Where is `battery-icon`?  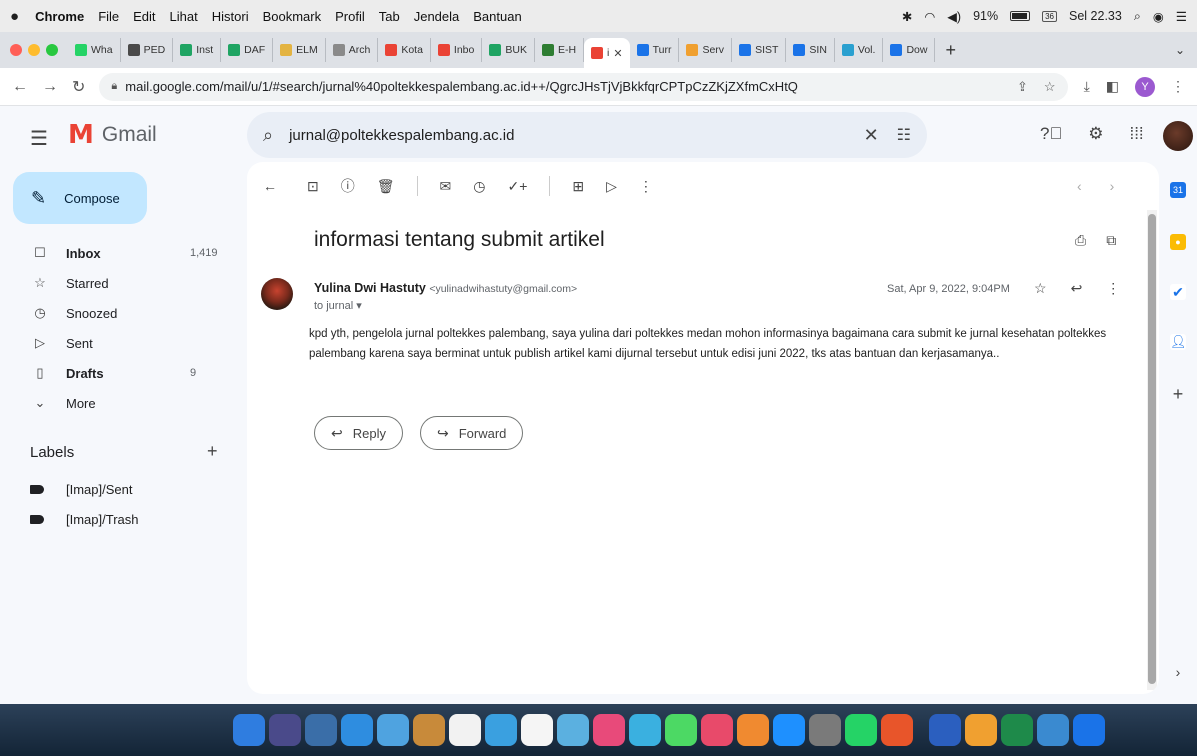
battery-icon is located at coordinates (1020, 16).